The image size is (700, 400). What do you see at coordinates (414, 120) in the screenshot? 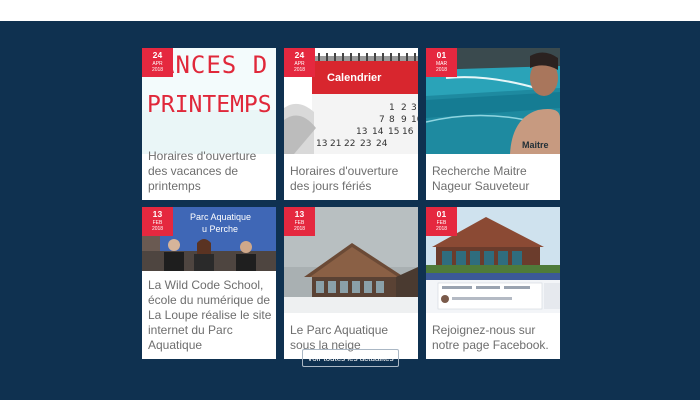
I see `svg-text: 10` at bounding box center [414, 120].